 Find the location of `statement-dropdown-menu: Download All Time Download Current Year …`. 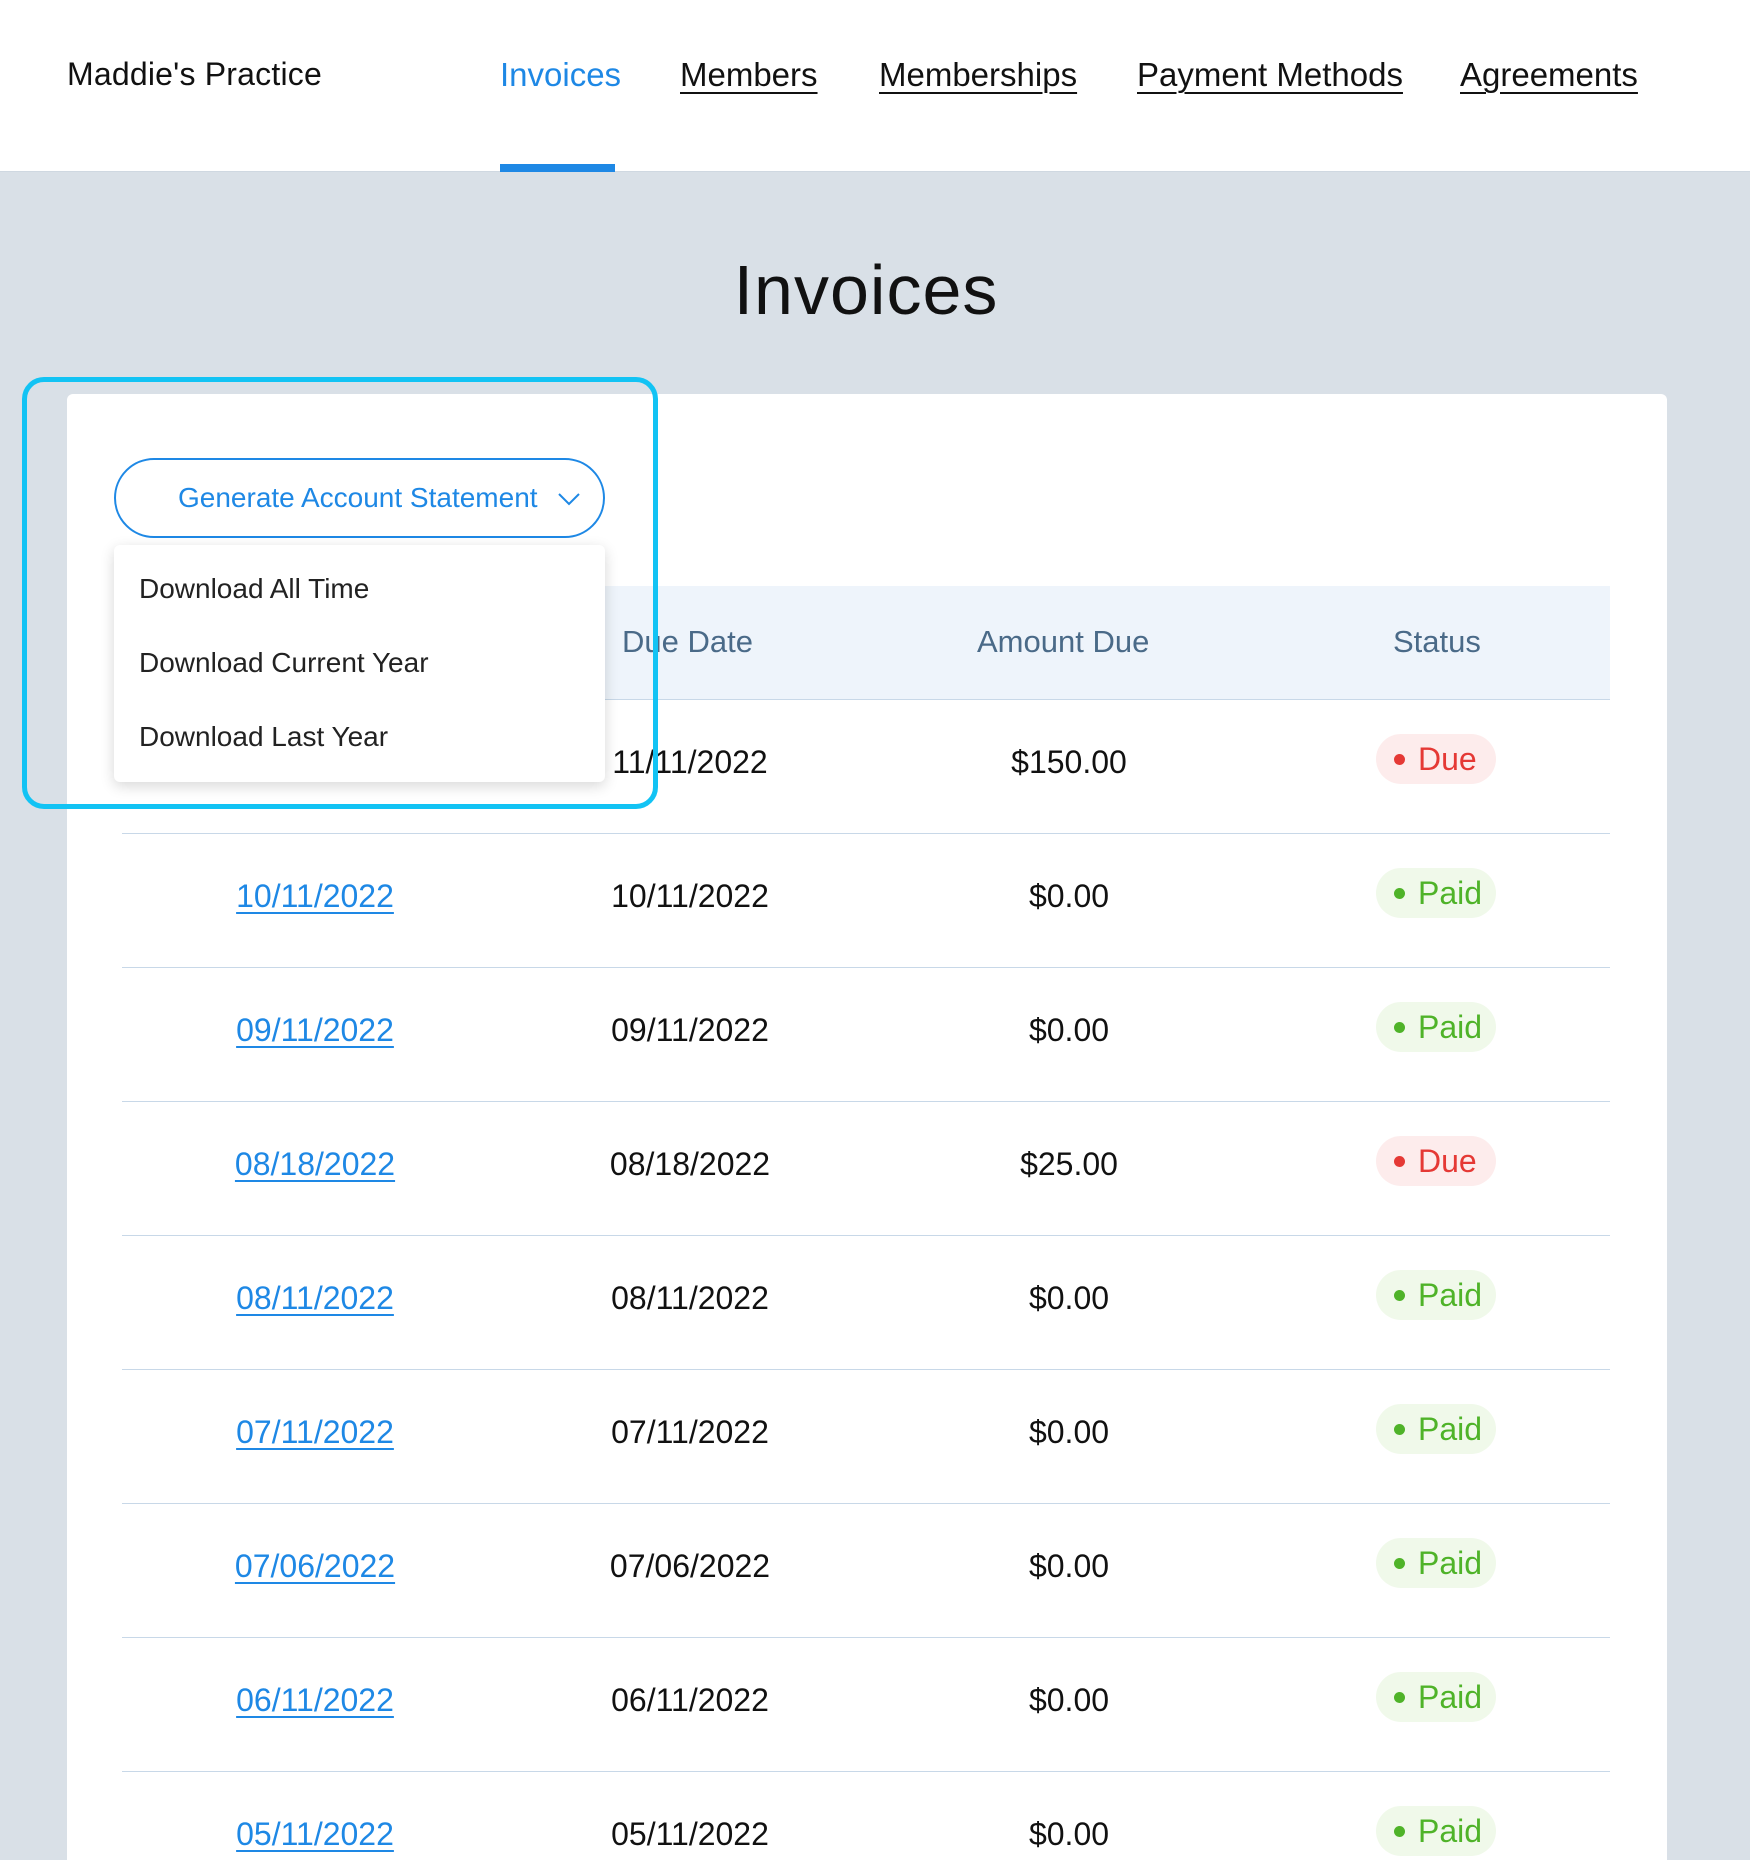

statement-dropdown-menu: Download All Time Download Current Year … is located at coordinates (359, 663).